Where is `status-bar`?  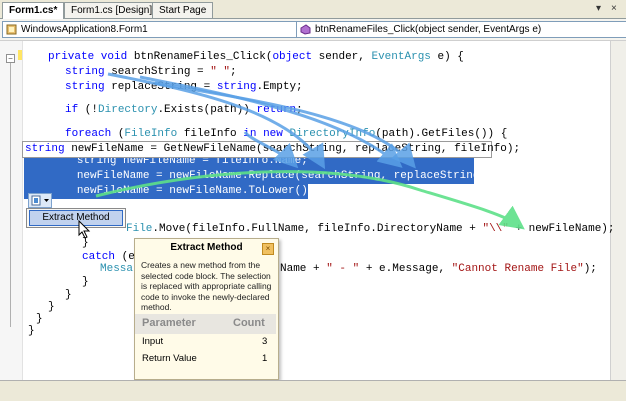 status-bar is located at coordinates (313, 390).